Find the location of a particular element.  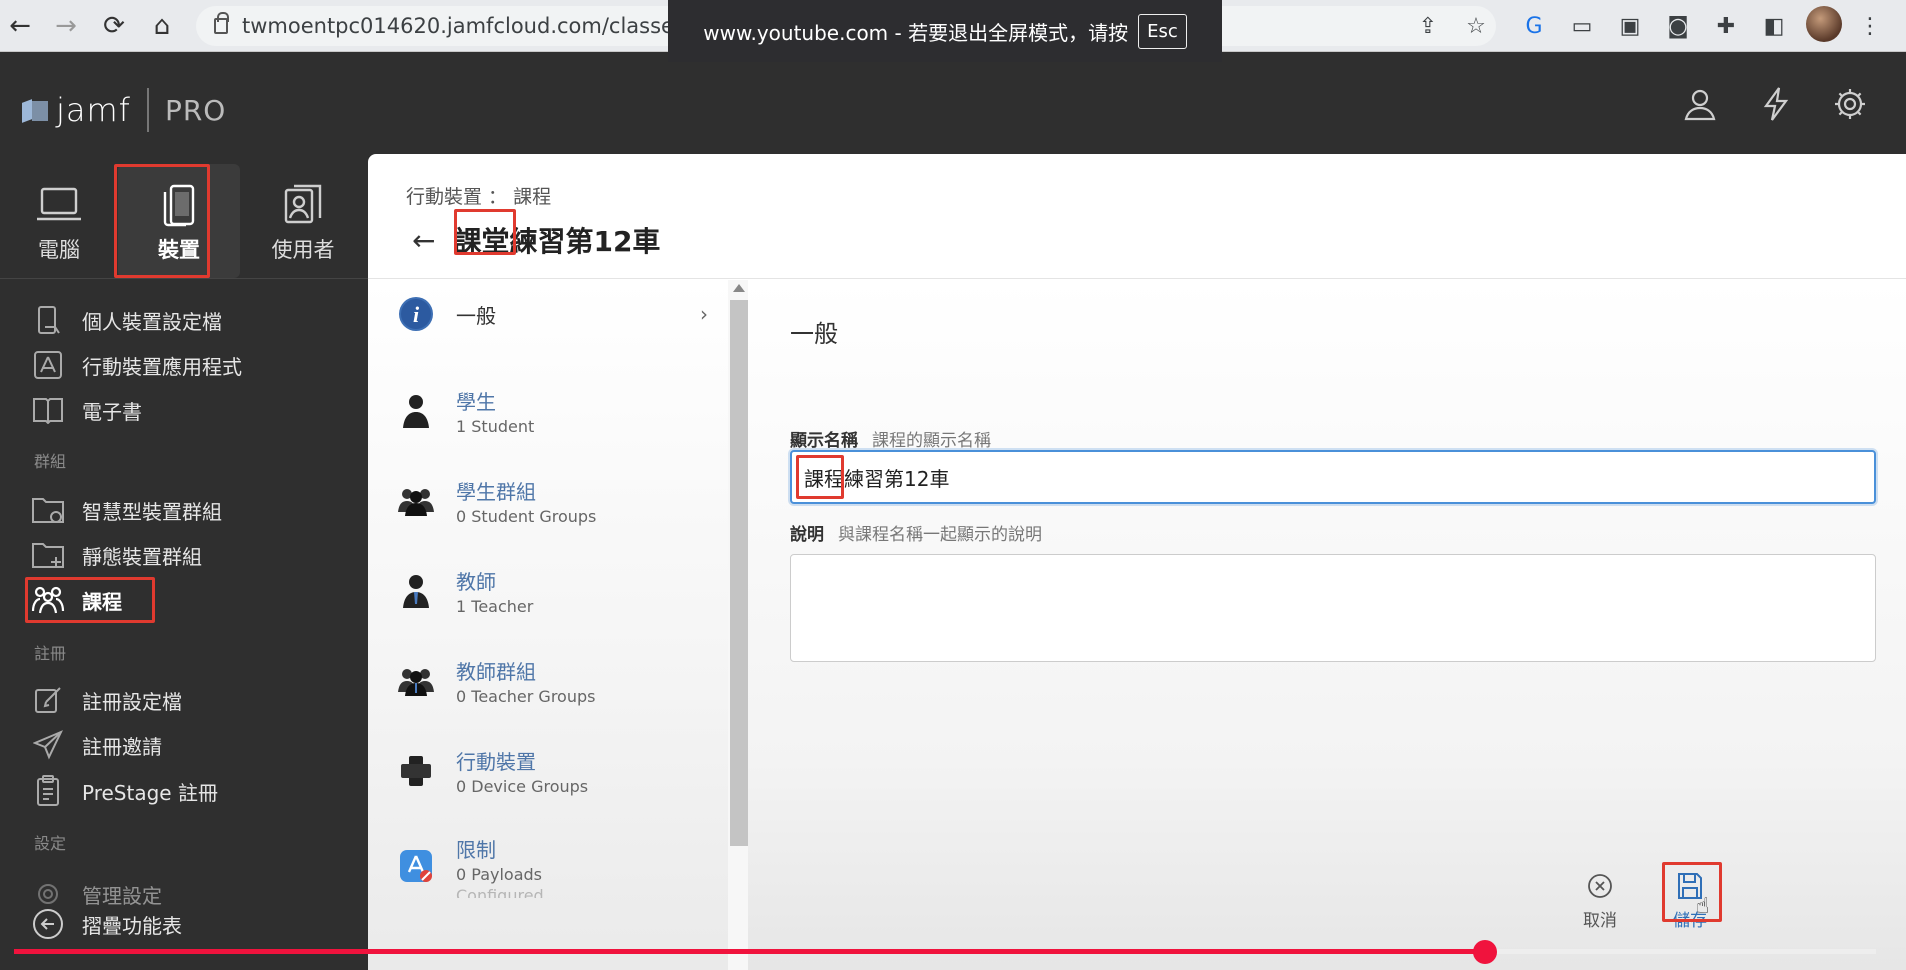

list-item-restrictions: 限制 0 Payloads Configured is located at coordinates (563, 866).